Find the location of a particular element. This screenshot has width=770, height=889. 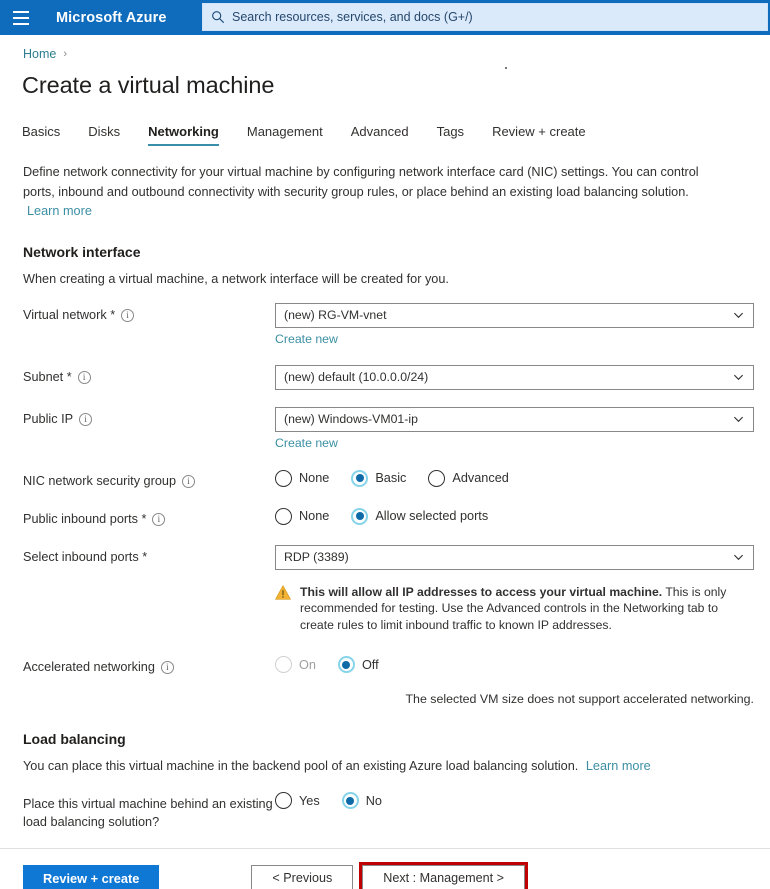

virtual-network-value: (new) RG-VM-vnet is located at coordinates (335, 315).